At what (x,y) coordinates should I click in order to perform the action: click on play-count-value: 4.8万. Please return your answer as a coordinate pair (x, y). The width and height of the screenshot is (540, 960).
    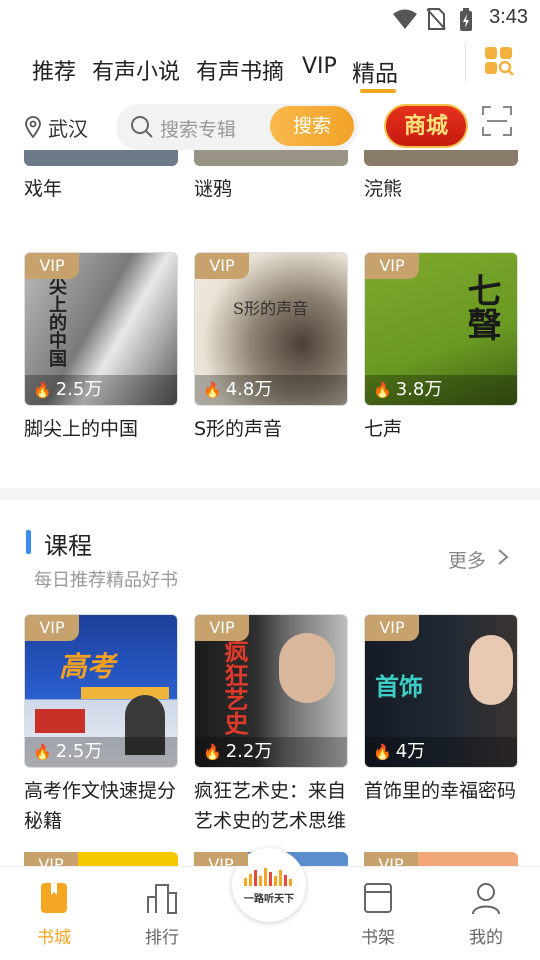
    Looking at the image, I should click on (249, 389).